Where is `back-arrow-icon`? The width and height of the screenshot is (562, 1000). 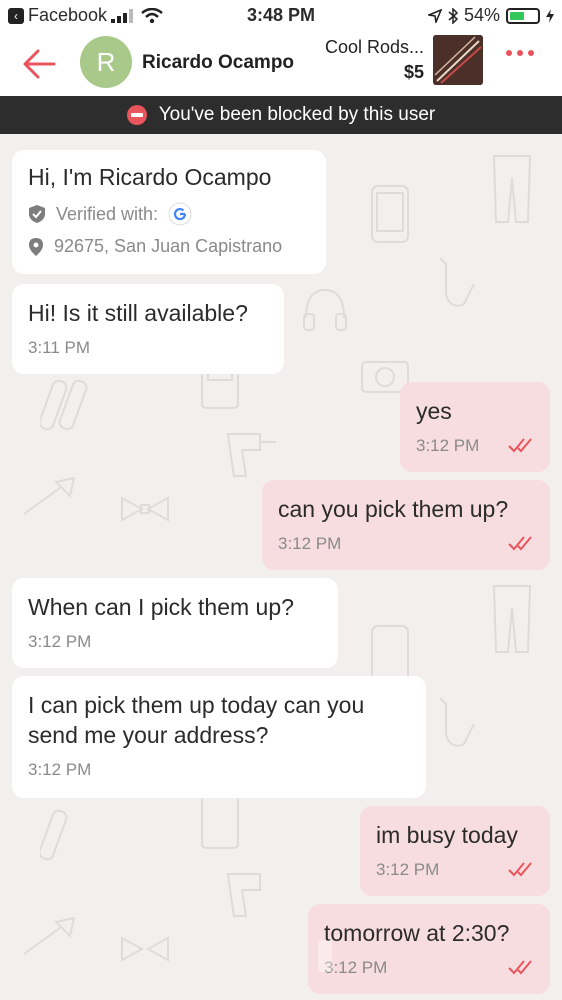 back-arrow-icon is located at coordinates (40, 64).